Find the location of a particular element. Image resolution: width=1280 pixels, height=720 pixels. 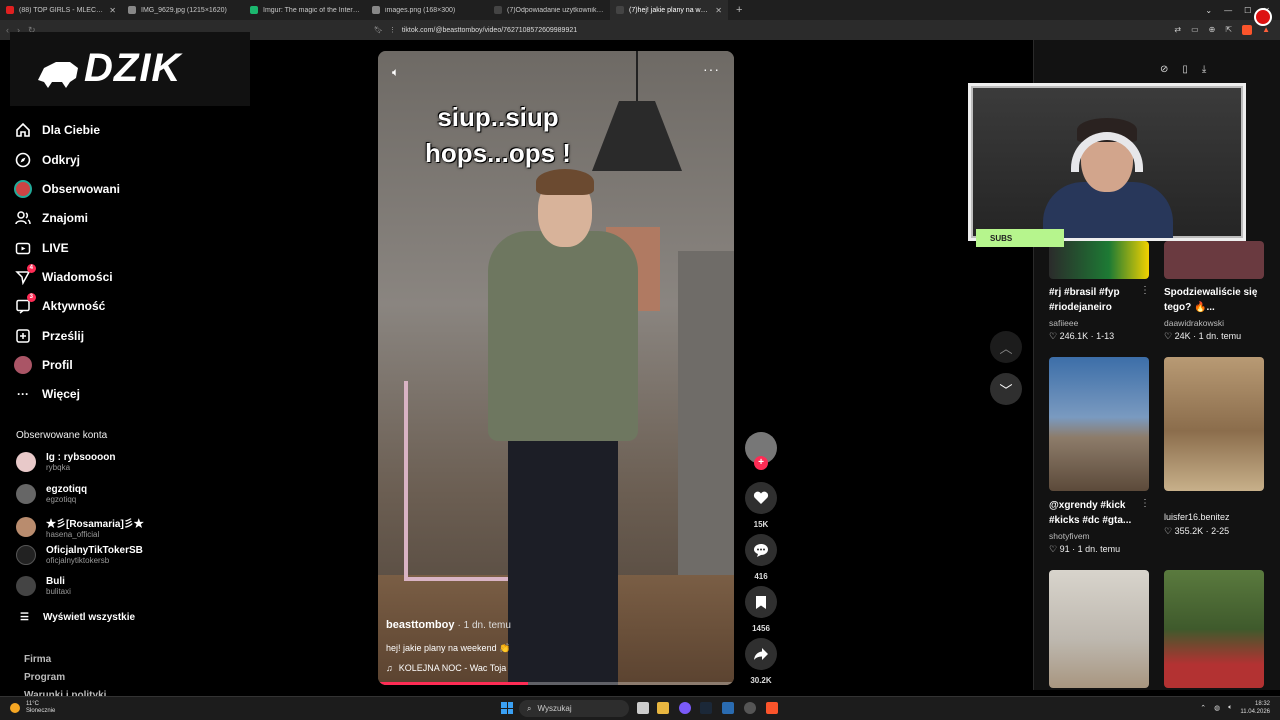

chevron-down-icon: ⌄ is located at coordinates (1208, 10).